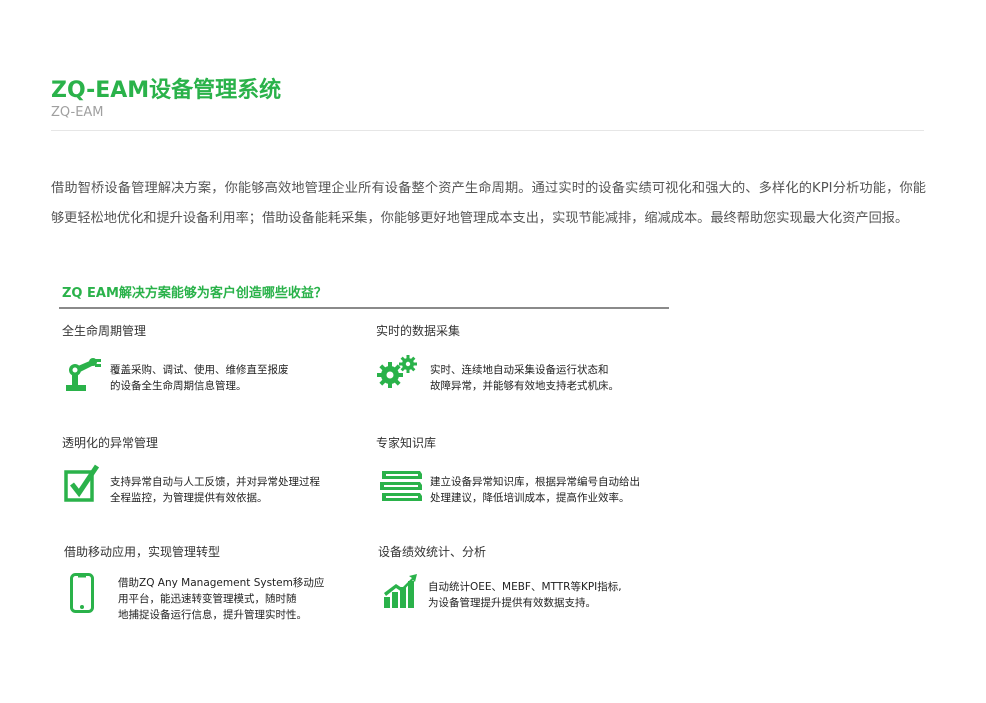 Image resolution: width=986 pixels, height=703 pixels. What do you see at coordinates (110, 443) in the screenshot?
I see `feature-title-exception-management: 透明化的异常管理` at bounding box center [110, 443].